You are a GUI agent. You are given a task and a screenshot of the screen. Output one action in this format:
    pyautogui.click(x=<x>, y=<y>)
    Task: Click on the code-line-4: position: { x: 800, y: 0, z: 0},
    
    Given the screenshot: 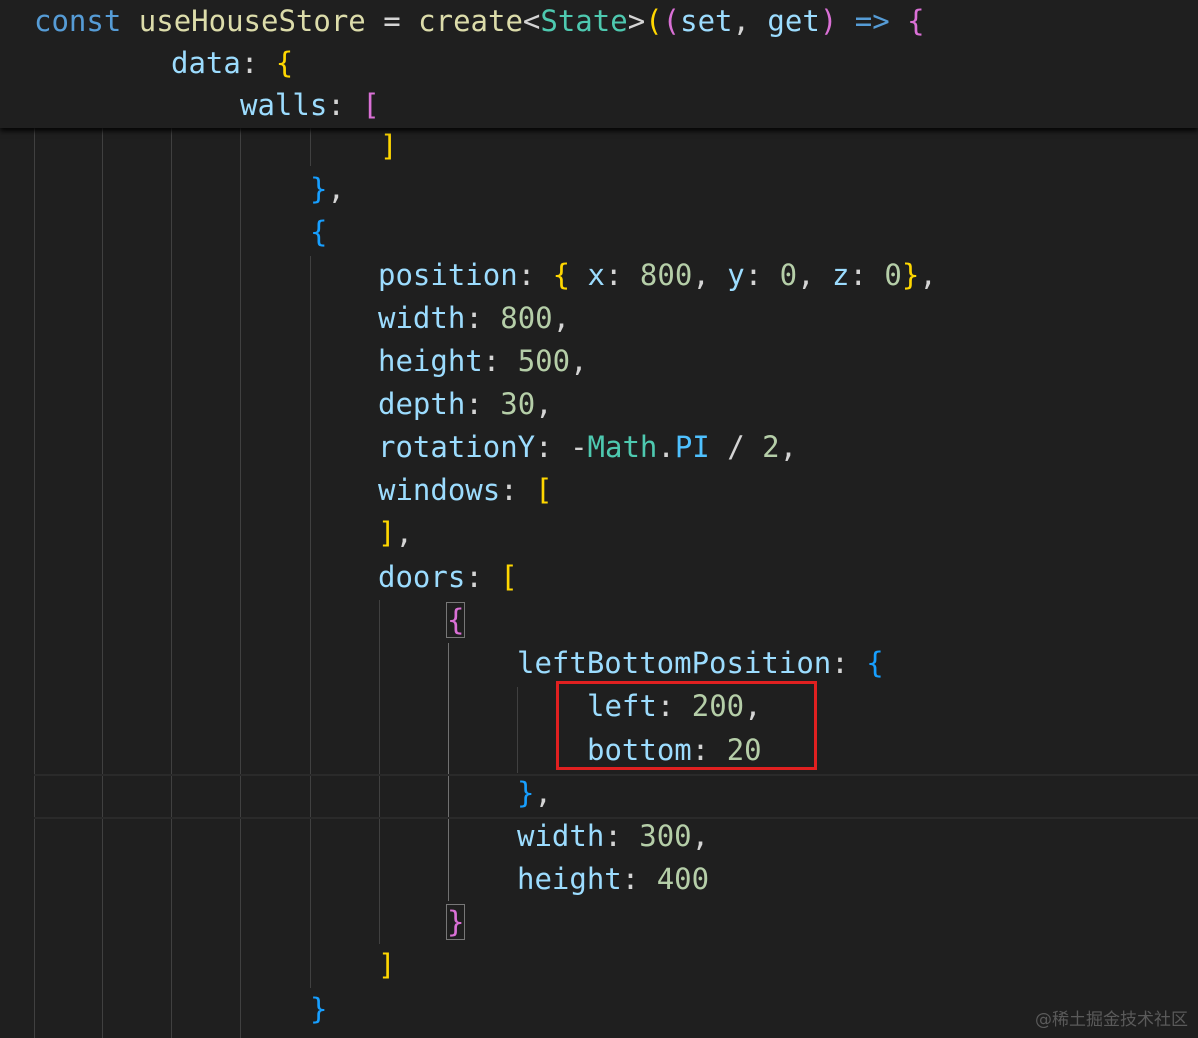 What is the action you would take?
    pyautogui.click(x=657, y=275)
    